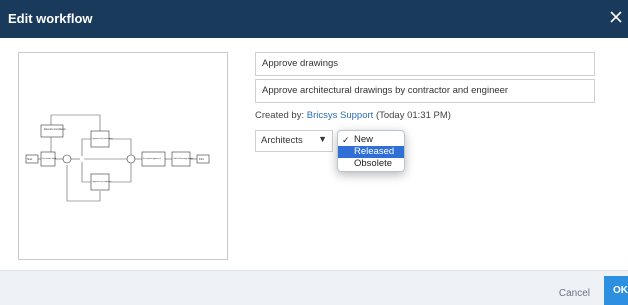  What do you see at coordinates (201, 159) in the screenshot?
I see `diagram-node-end: End` at bounding box center [201, 159].